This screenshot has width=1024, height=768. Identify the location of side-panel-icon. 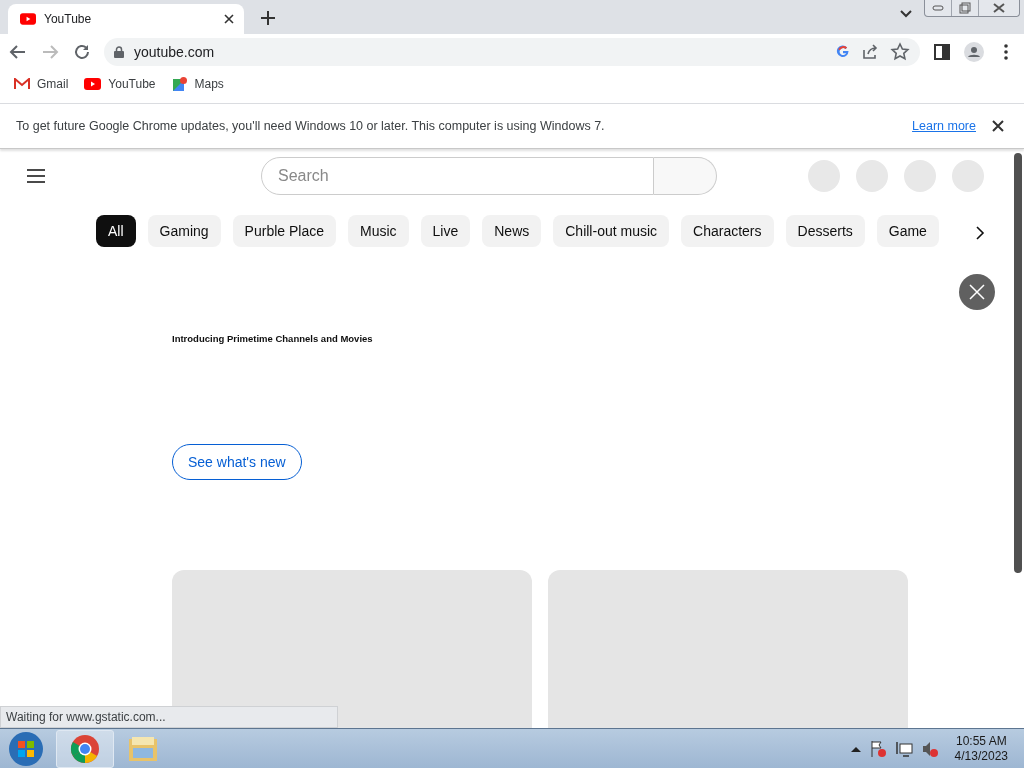
(942, 52).